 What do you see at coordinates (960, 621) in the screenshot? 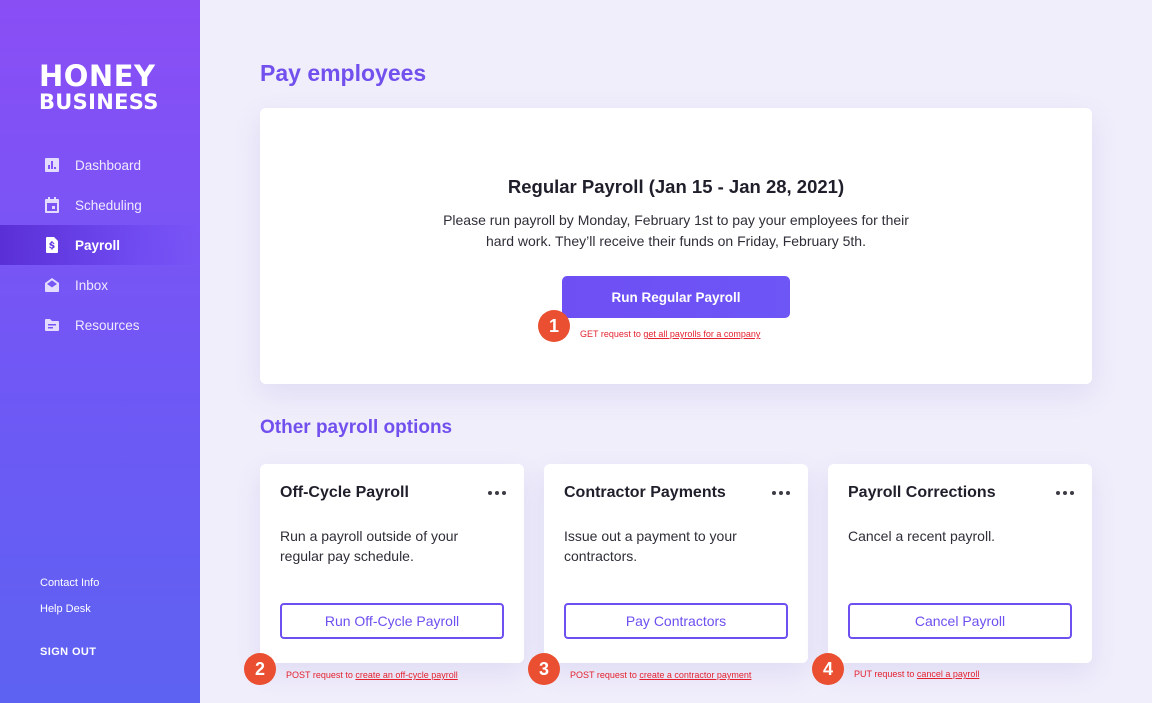
I see `cancel-payroll-button: Cancel Payroll` at bounding box center [960, 621].